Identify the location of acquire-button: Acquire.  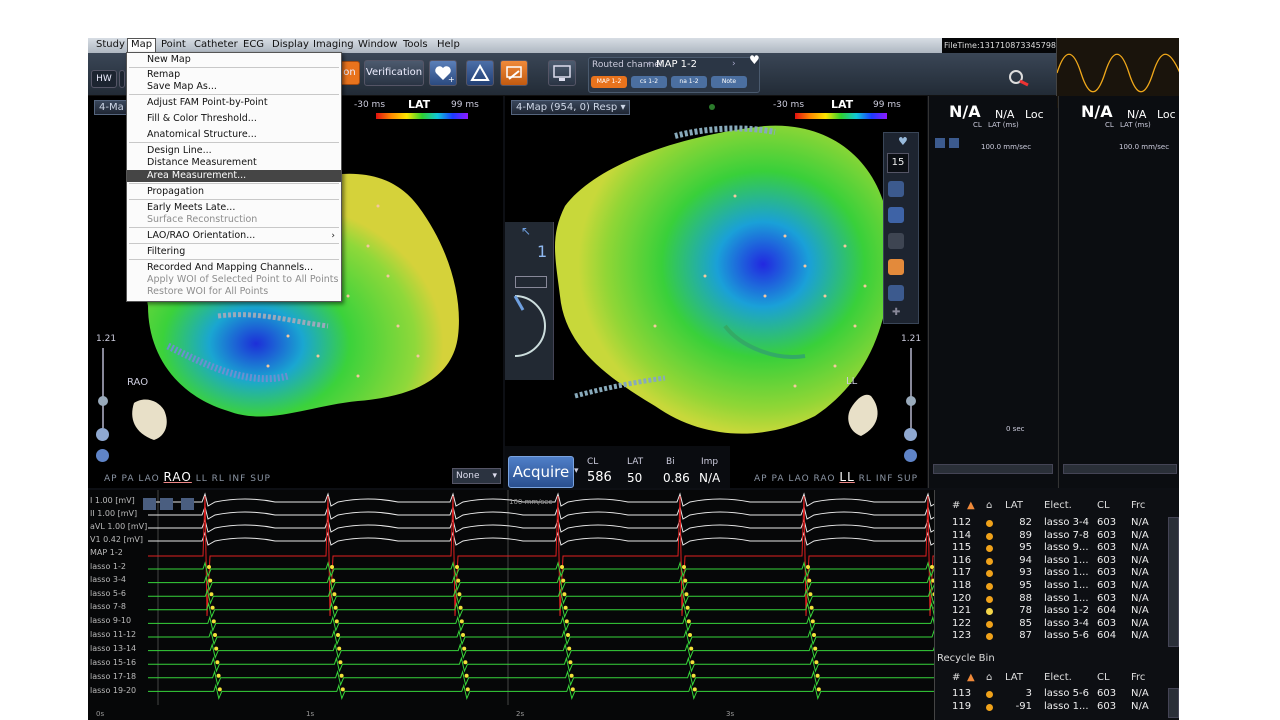
(541, 472).